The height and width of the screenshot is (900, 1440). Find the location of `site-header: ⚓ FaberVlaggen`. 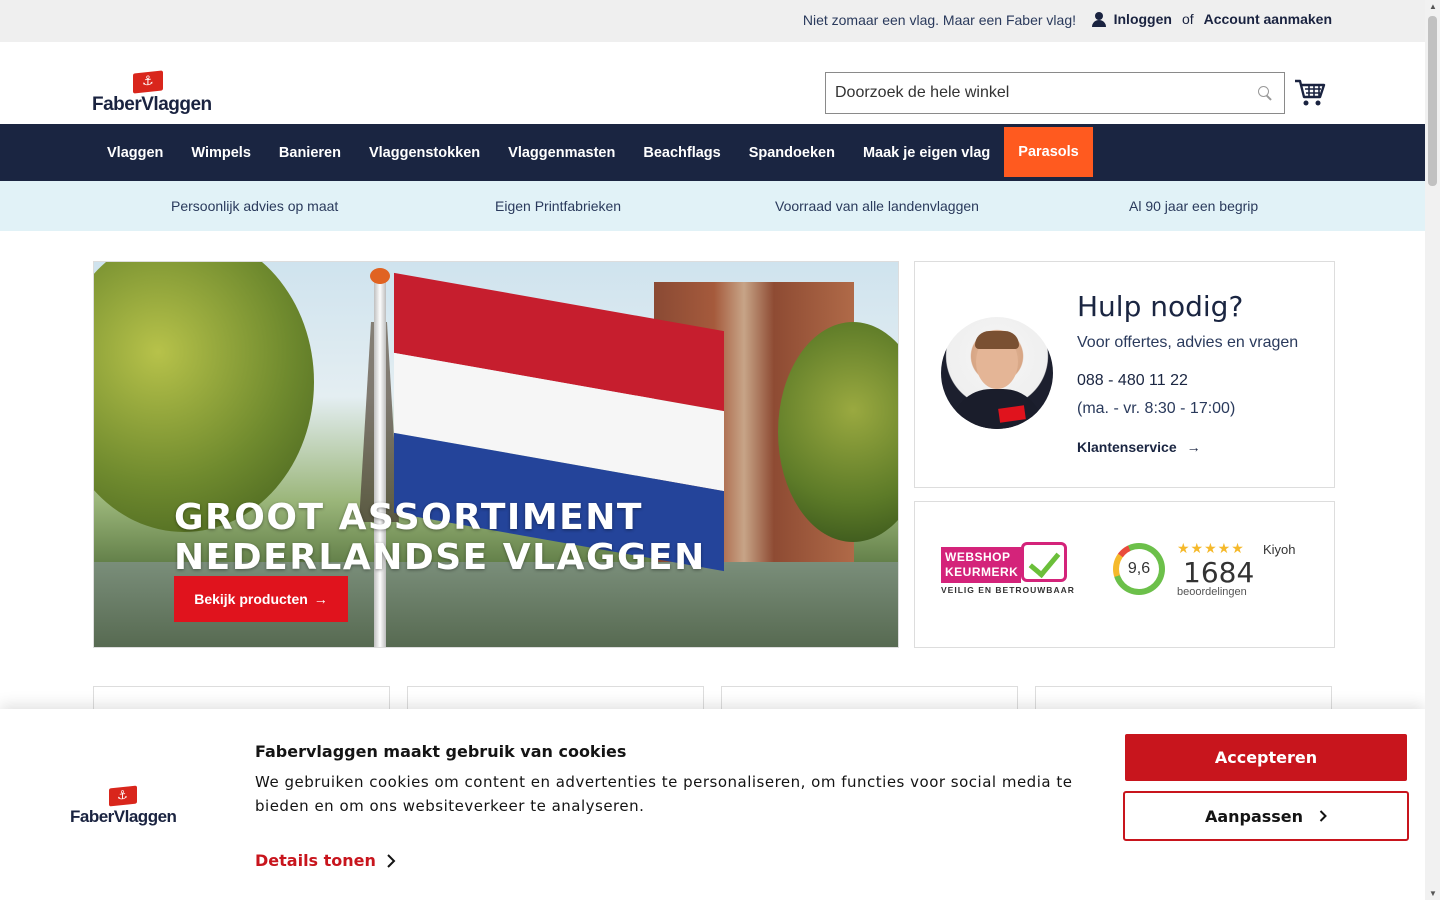

site-header: ⚓ FaberVlaggen is located at coordinates (712, 83).